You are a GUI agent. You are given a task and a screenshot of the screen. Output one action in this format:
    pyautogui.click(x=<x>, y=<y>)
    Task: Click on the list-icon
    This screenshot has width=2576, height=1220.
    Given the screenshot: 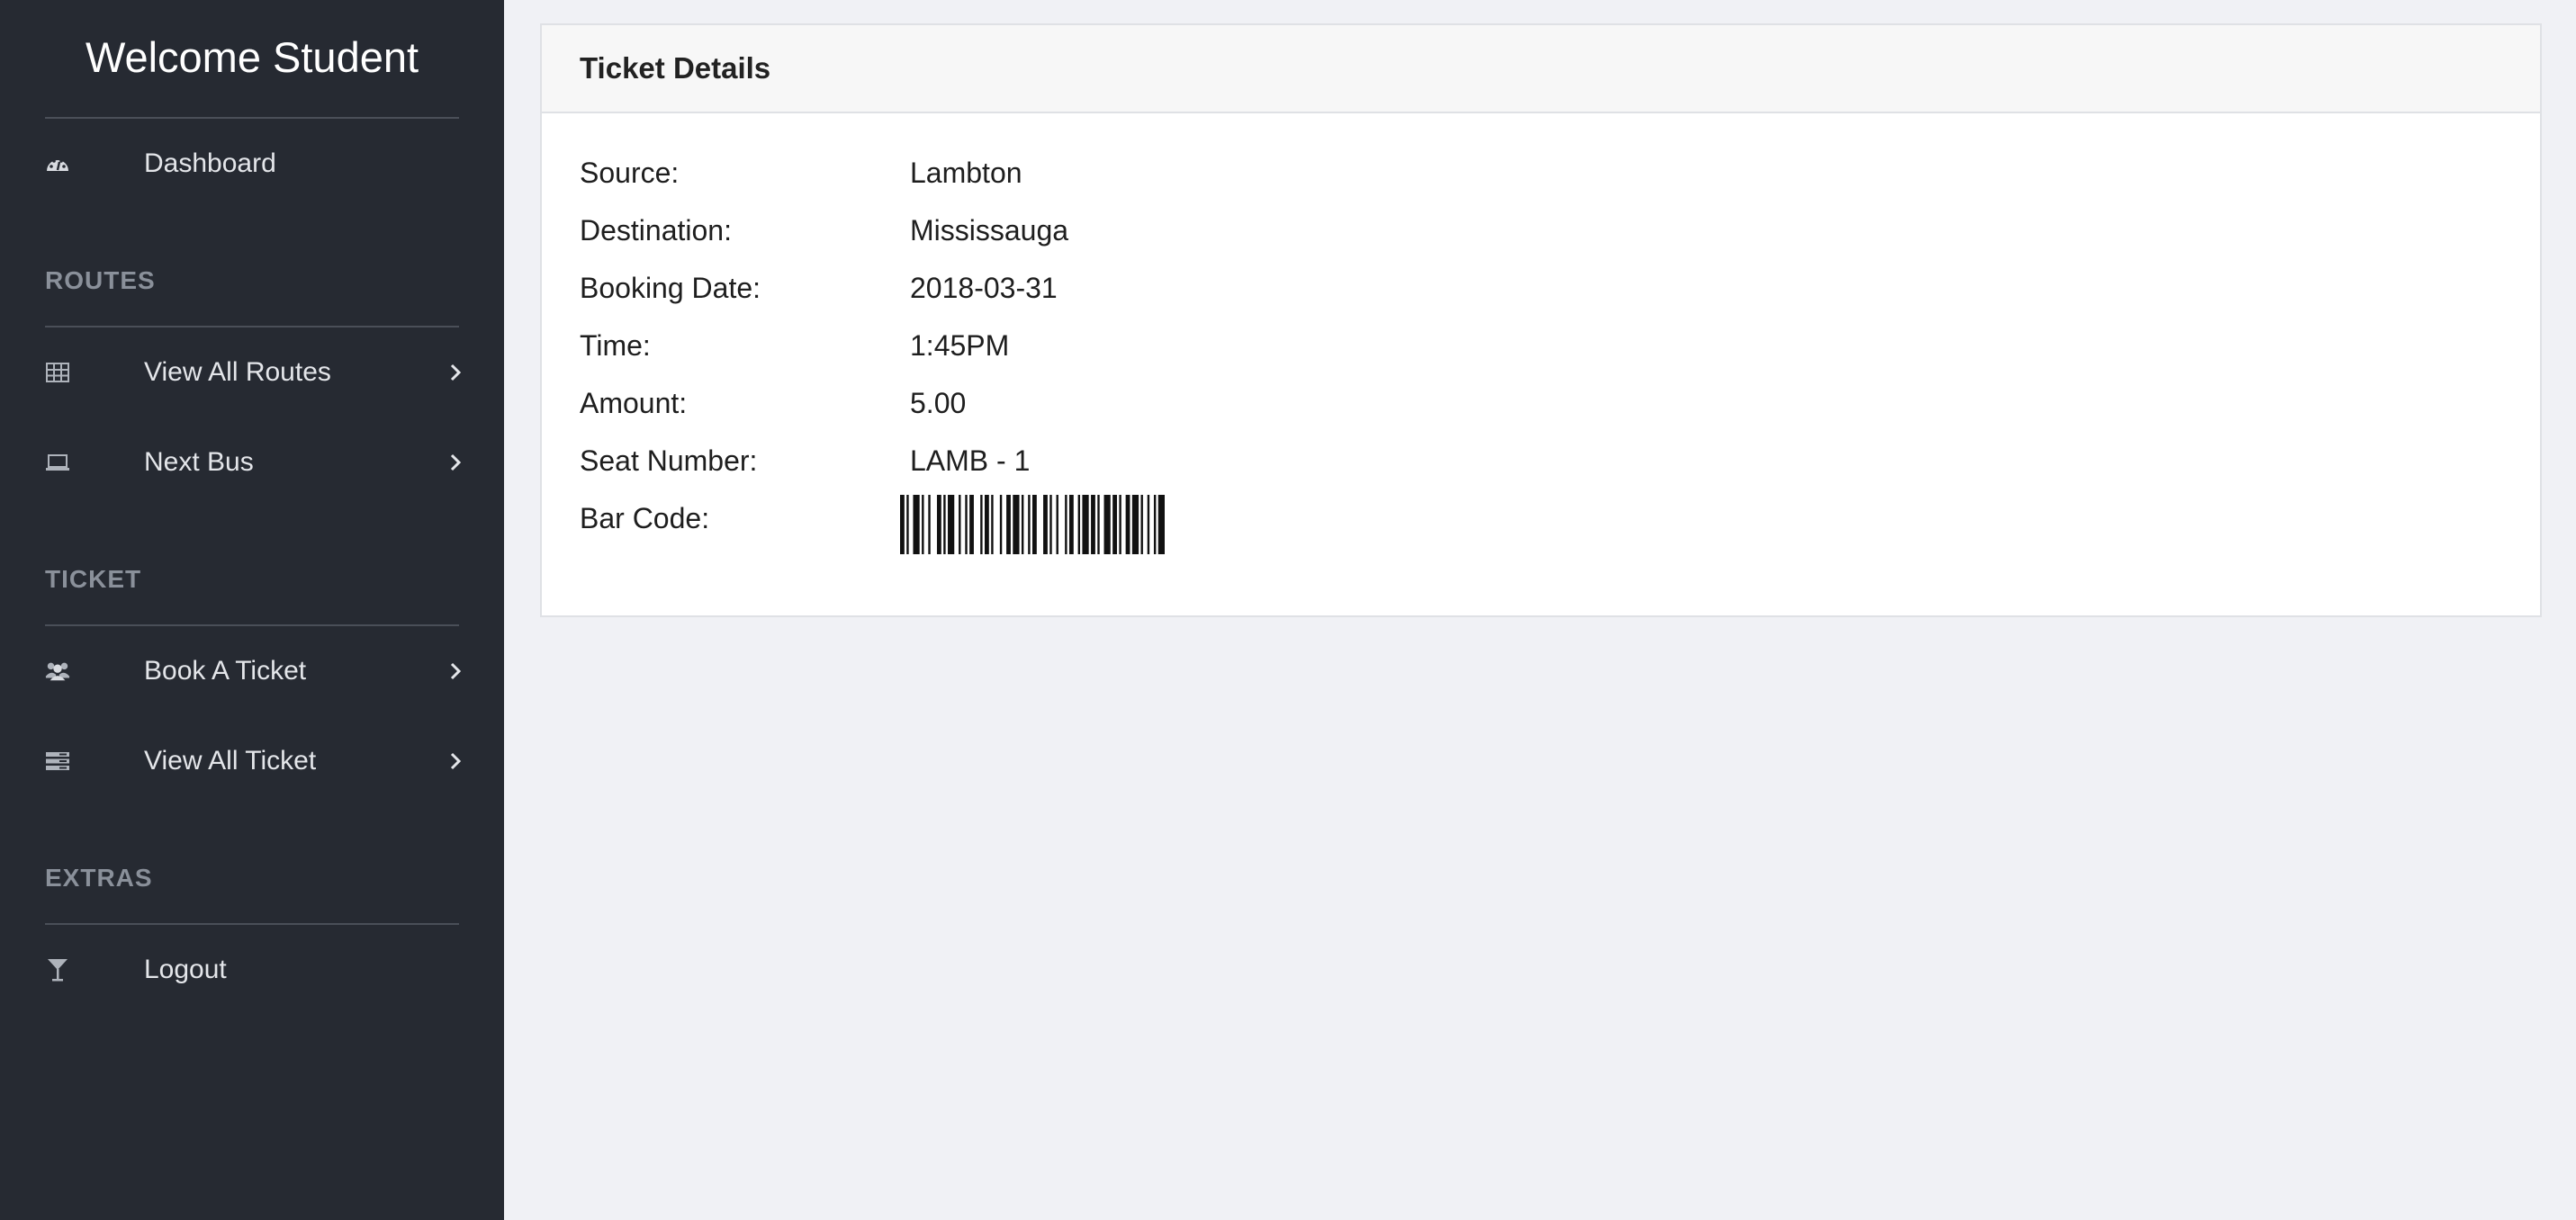 What is the action you would take?
    pyautogui.click(x=57, y=761)
    